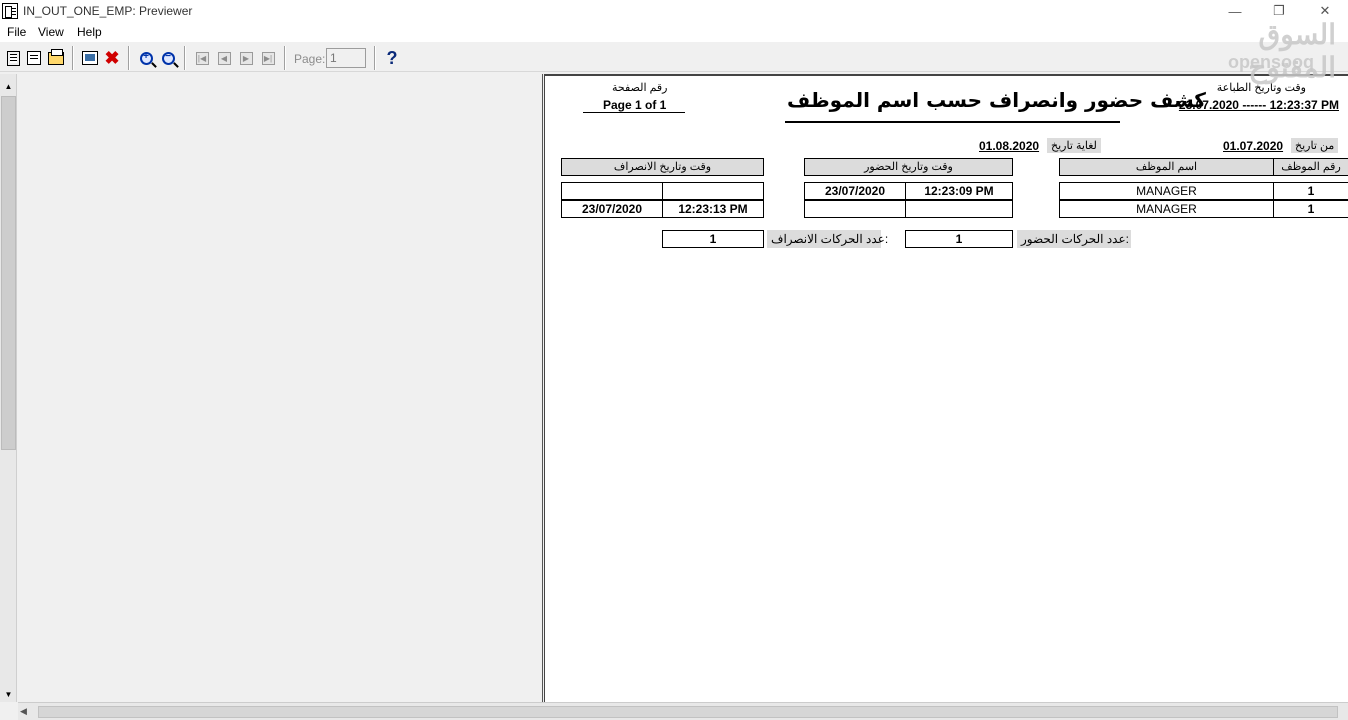  I want to click on prev-page-icon: ◀, so click(224, 58).